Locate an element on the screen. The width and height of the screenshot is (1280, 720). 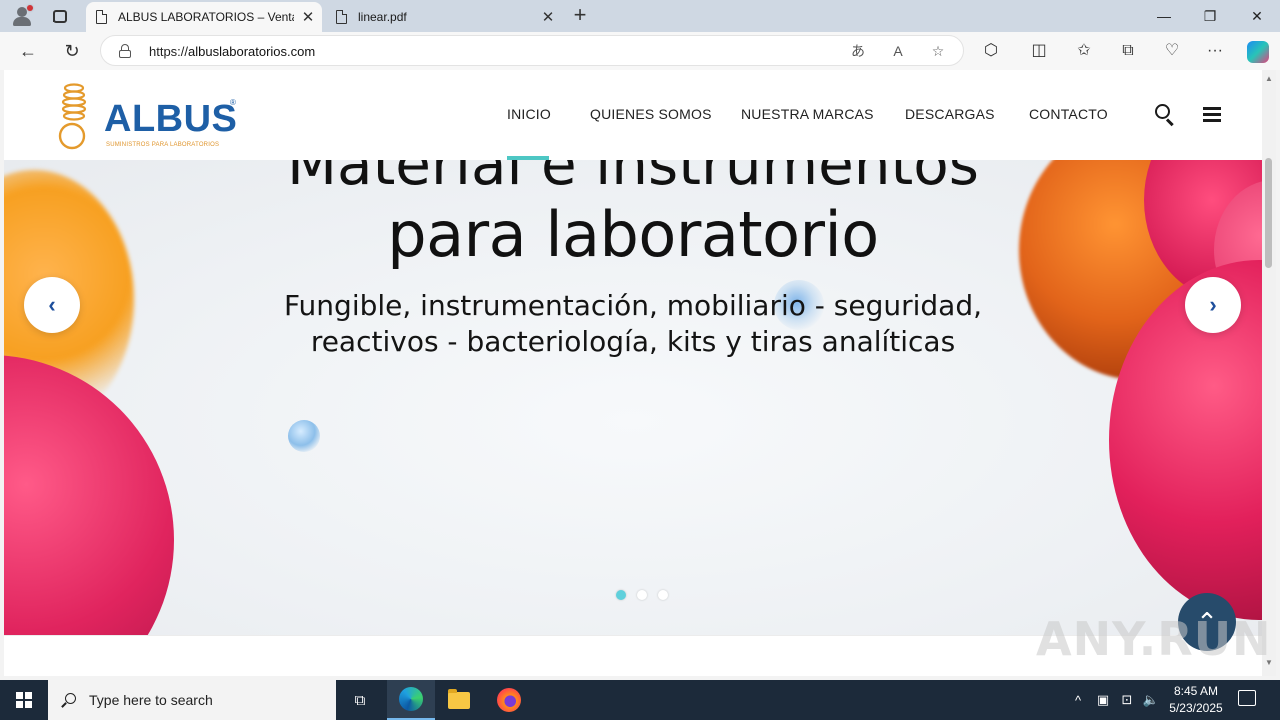
extensions-icon: ⬡ is located at coordinates (991, 51).